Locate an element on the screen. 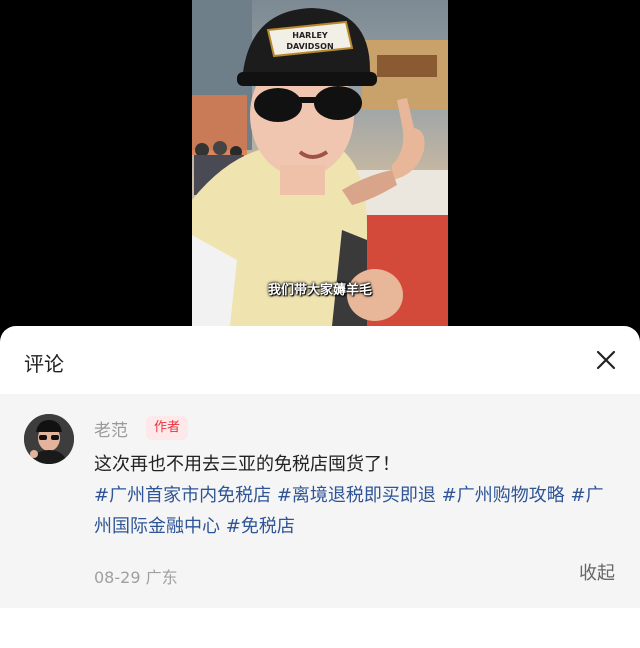 The image size is (640, 648). svg-text: HARLEY is located at coordinates (310, 35).